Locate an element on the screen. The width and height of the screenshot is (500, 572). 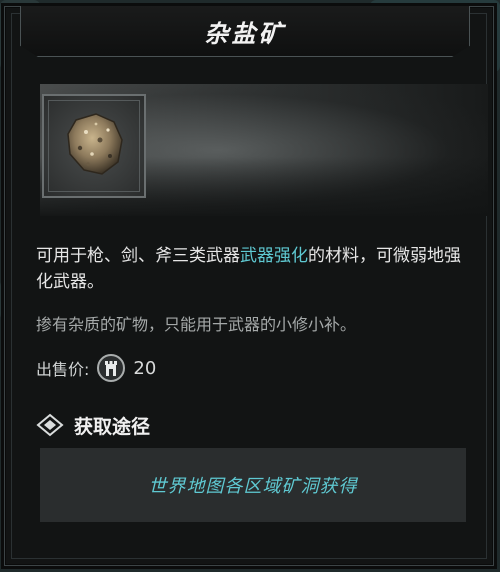
source-header: 获取途径 is located at coordinates (93, 425).